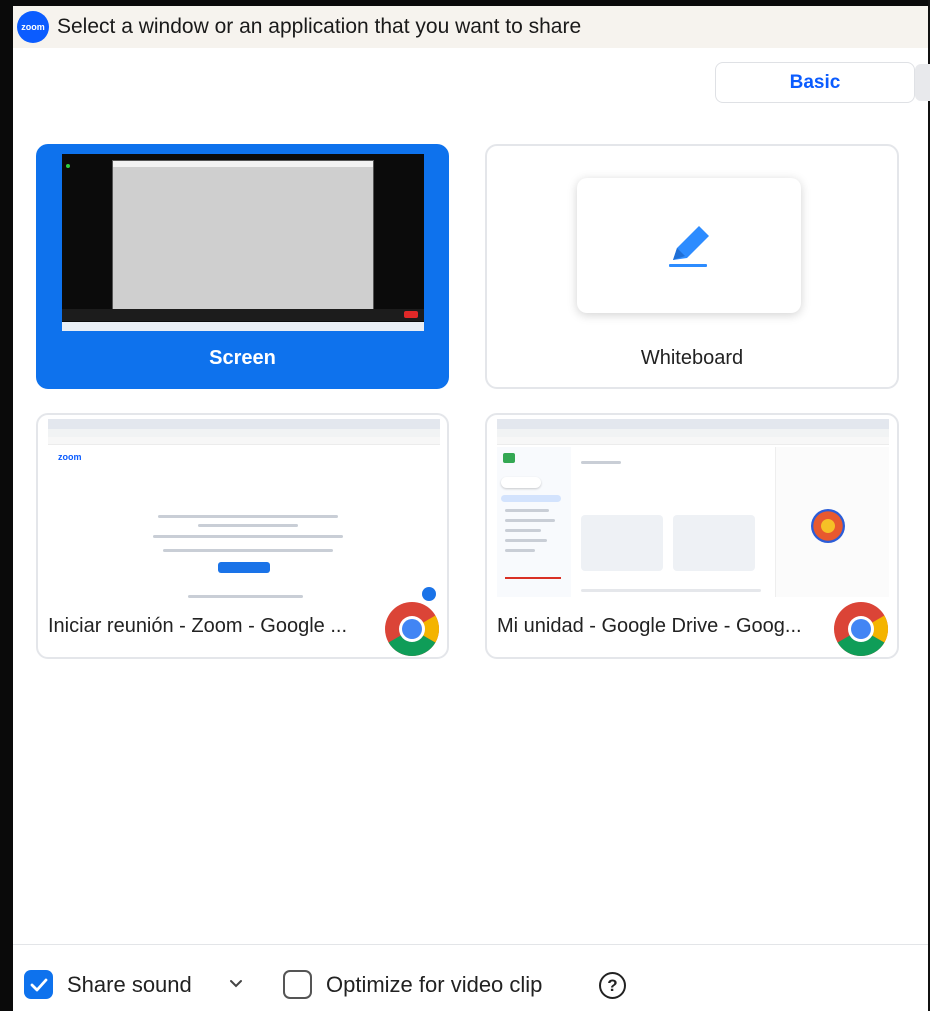 Image resolution: width=930 pixels, height=1011 pixels. Describe the element at coordinates (244, 510) in the screenshot. I see `browser-thumbnail: zoom` at that location.